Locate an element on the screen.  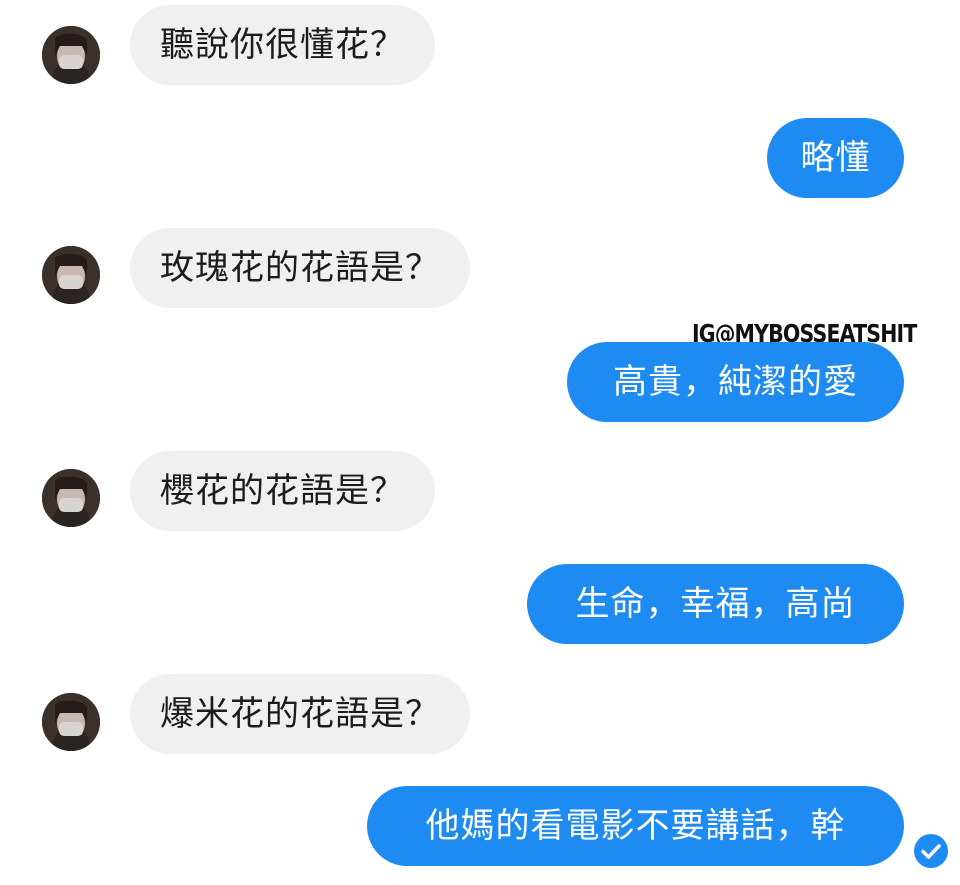
message-text: 高貴，純潔的愛 is located at coordinates (735, 382).